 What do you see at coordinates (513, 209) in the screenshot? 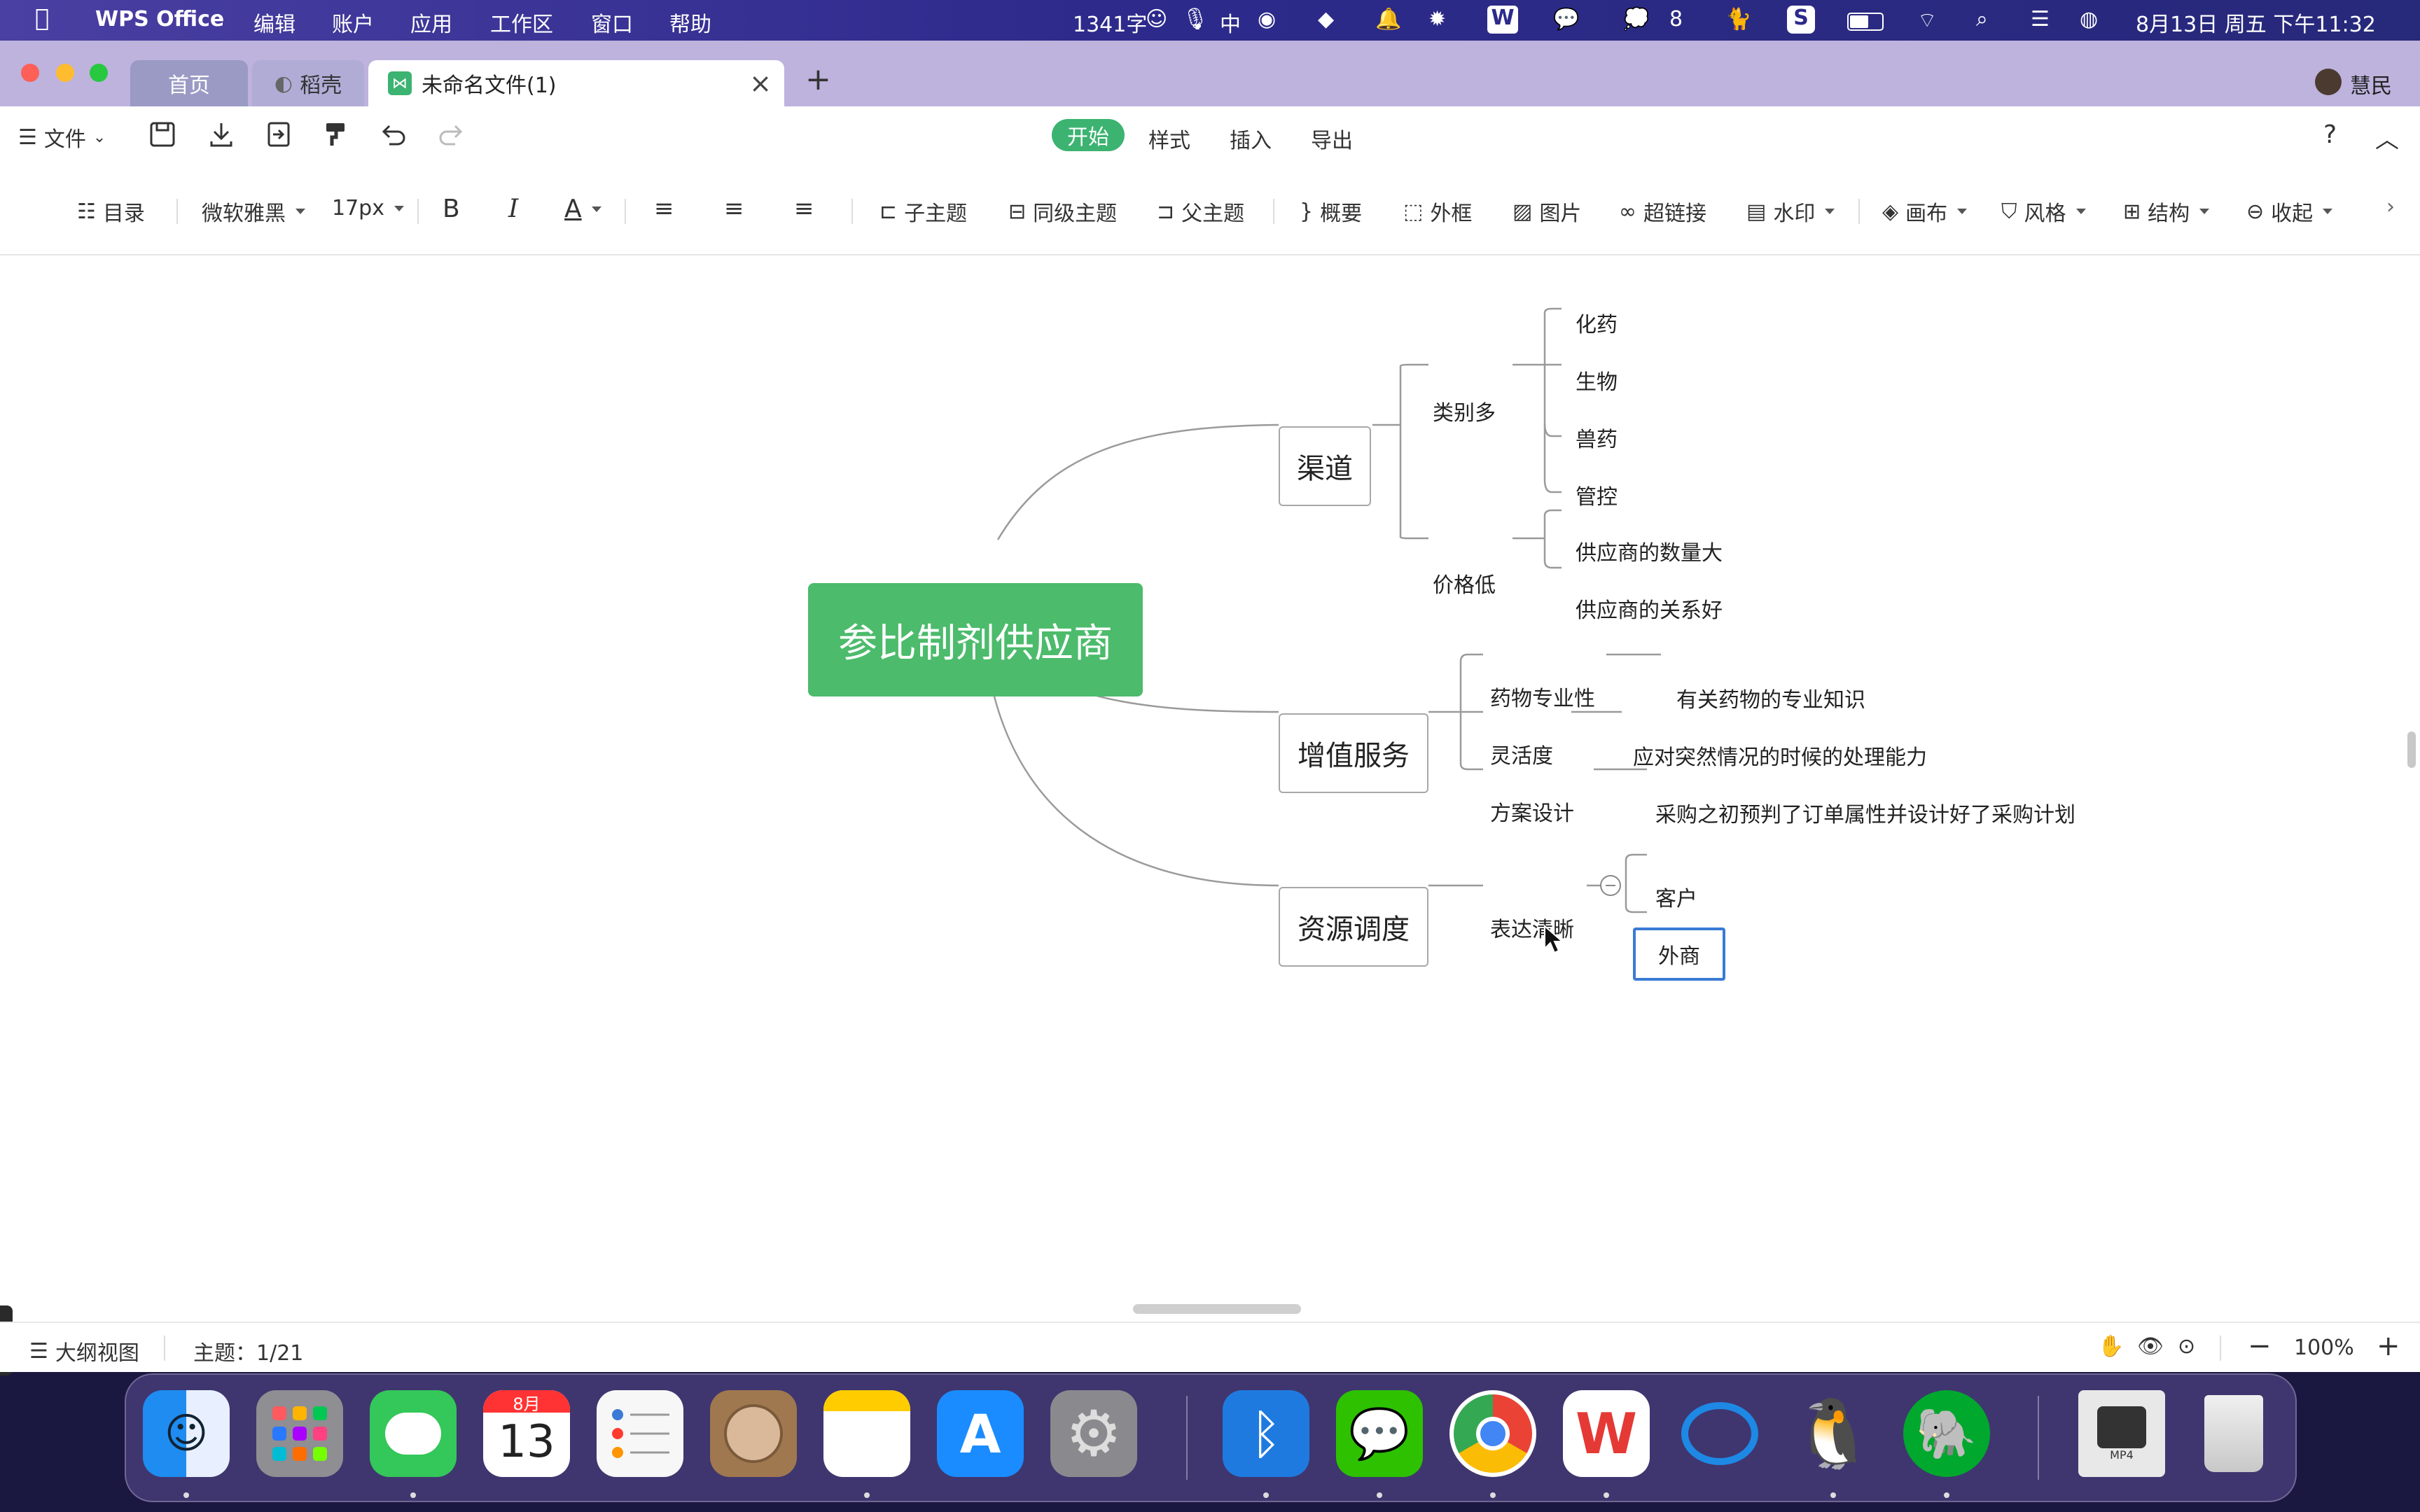
I see `italic-button: I` at bounding box center [513, 209].